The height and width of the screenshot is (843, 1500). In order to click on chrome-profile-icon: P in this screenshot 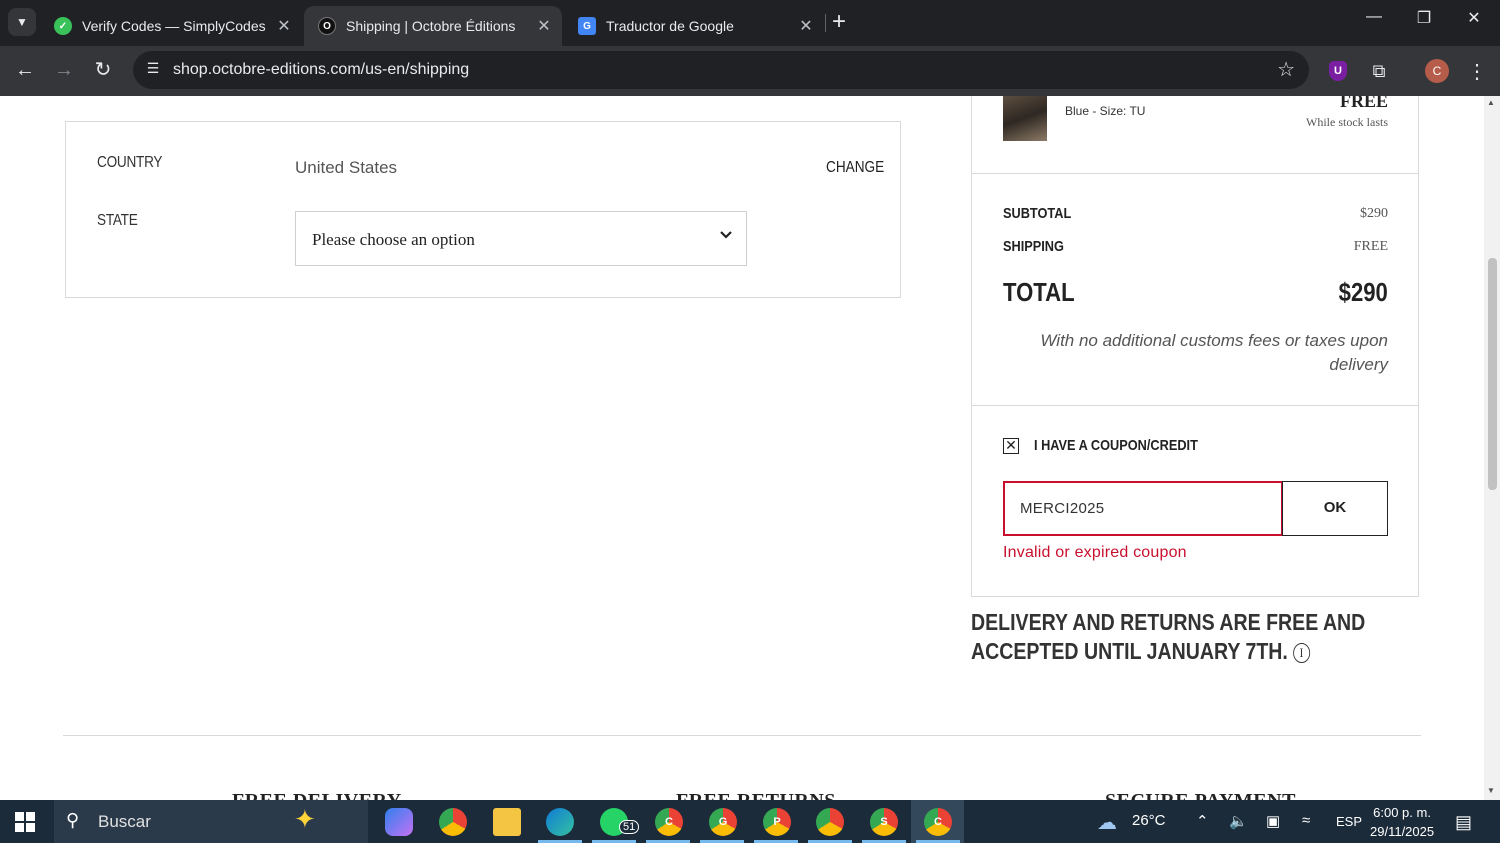, I will do `click(777, 822)`.